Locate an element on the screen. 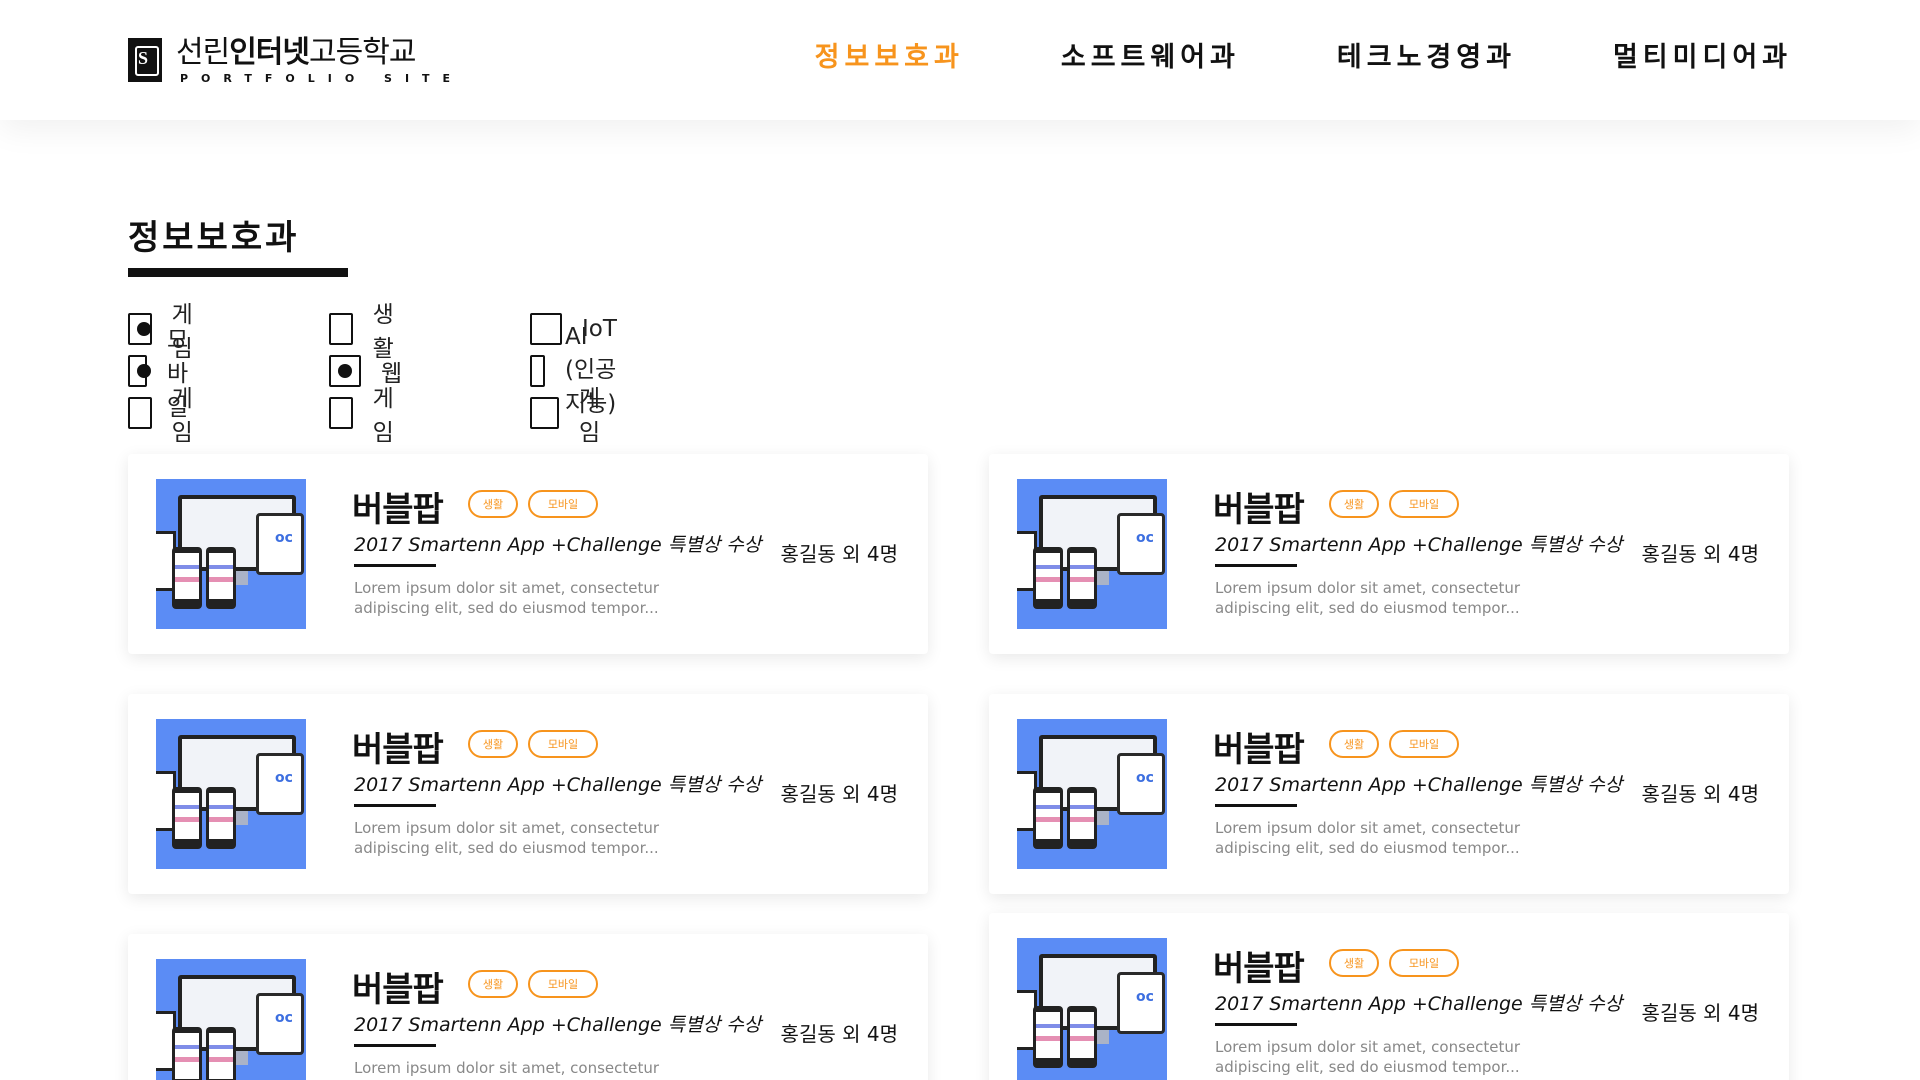  page-title: 정보보호과 is located at coordinates (214, 238).